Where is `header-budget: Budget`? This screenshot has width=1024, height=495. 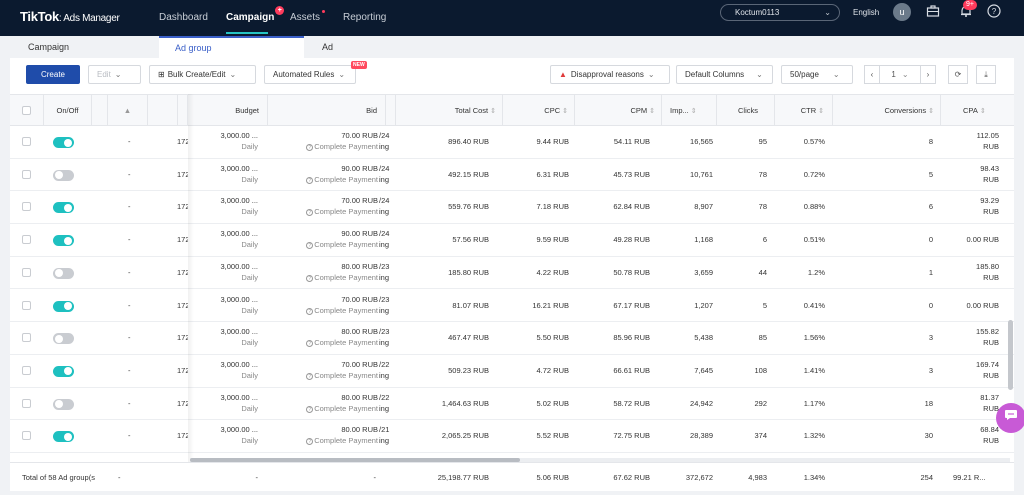
header-budget: Budget is located at coordinates (228, 110).